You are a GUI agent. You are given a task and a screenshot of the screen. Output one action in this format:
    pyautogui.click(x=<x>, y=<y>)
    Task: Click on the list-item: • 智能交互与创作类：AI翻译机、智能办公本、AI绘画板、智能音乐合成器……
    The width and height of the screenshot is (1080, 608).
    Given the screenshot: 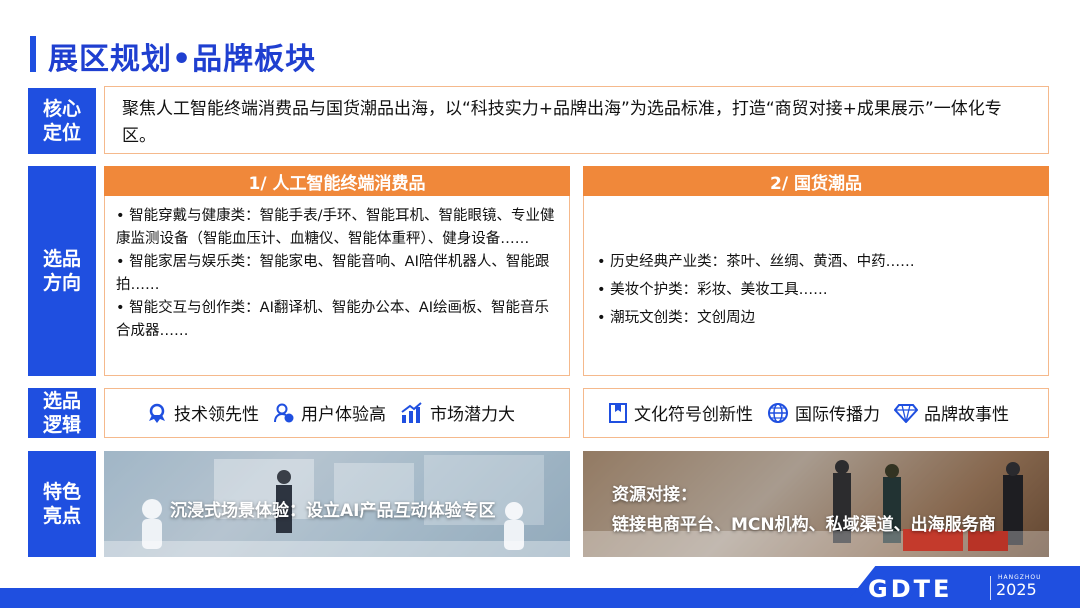 What is the action you would take?
    pyautogui.click(x=333, y=319)
    